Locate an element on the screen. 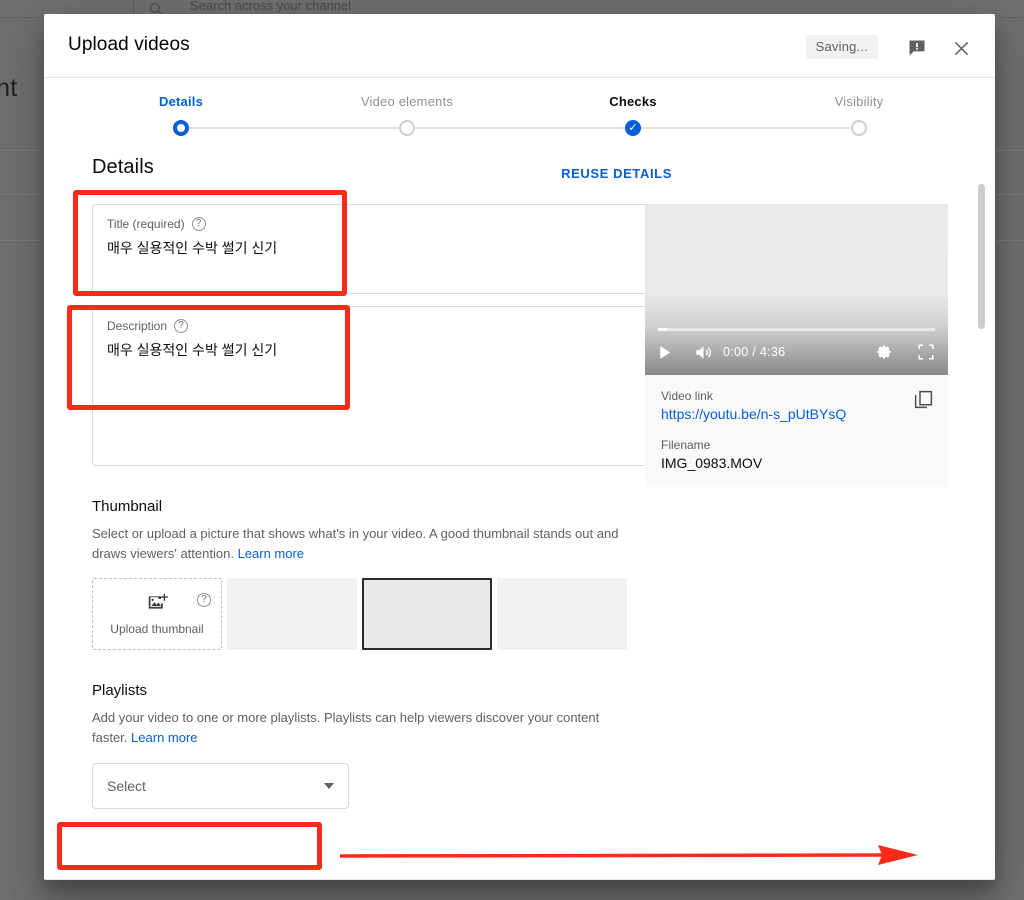 This screenshot has width=1024, height=900. check-glyph: ✓ is located at coordinates (633, 127).